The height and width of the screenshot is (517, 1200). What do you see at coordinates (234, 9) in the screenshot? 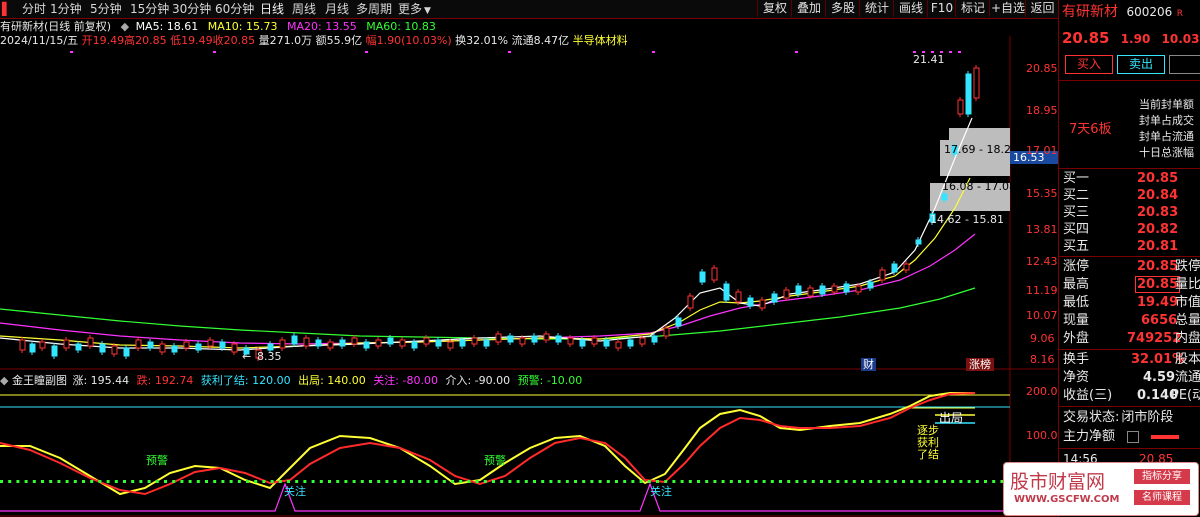
I see `tab-60min: 60分钟` at bounding box center [234, 9].